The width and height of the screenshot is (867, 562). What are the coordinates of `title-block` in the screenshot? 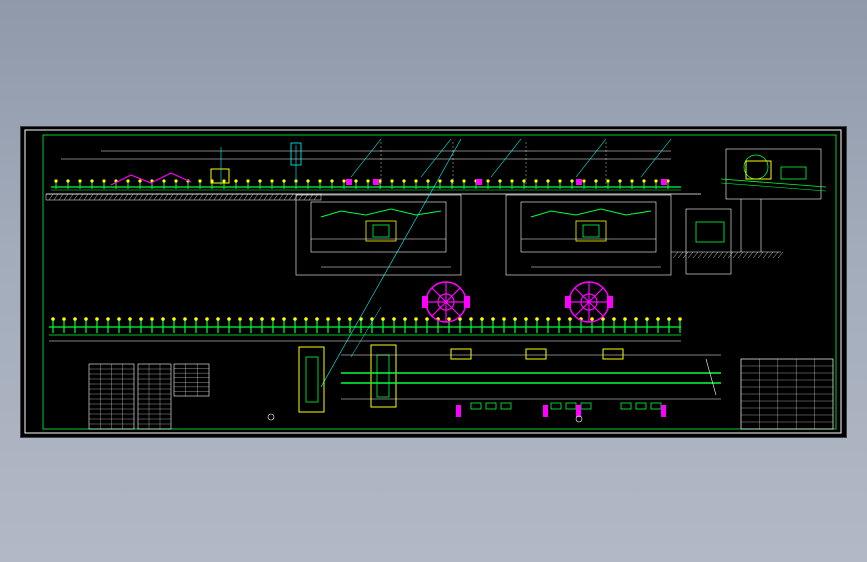 It's located at (787, 394).